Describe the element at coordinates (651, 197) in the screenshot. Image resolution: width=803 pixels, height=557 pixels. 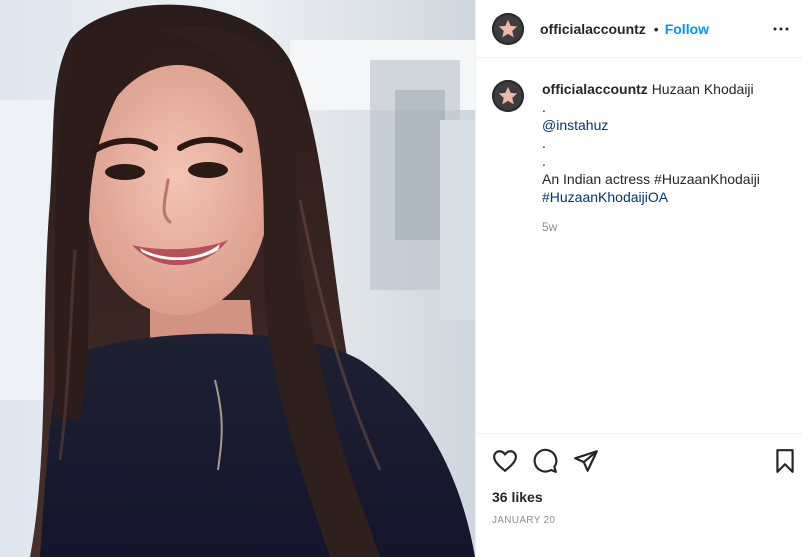
I see `hashtag-link: #HuzaanKhodaijiOA` at that location.